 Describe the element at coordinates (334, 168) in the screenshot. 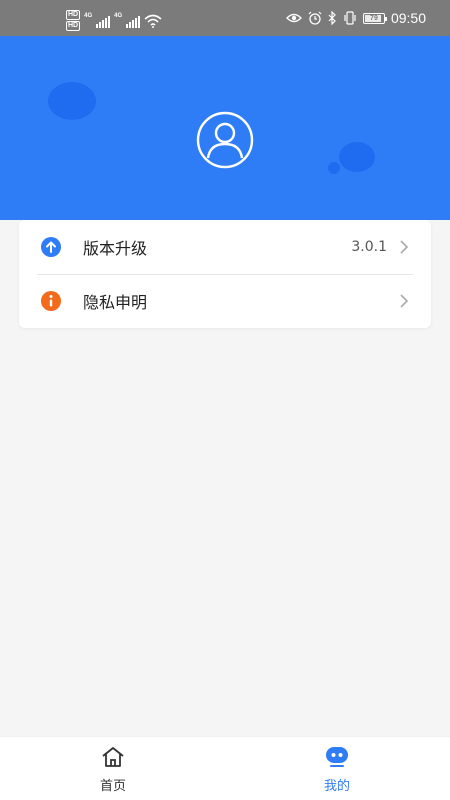

I see `decor-bubble-small` at that location.